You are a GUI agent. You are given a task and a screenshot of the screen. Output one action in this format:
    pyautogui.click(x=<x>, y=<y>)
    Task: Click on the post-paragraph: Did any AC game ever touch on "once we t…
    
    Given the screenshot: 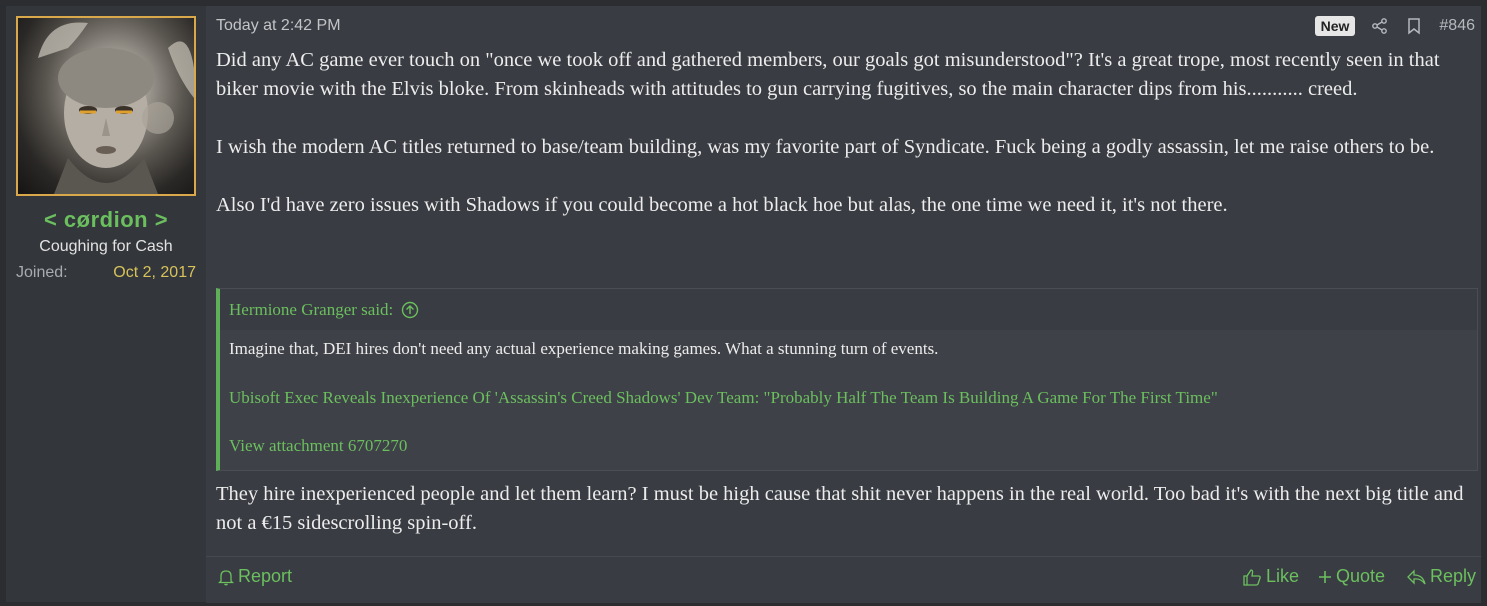 What is the action you would take?
    pyautogui.click(x=828, y=74)
    